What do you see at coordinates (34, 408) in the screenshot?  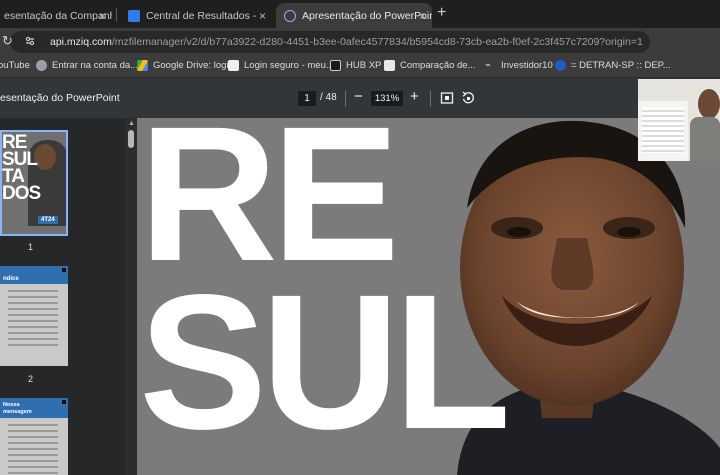 I see `thumb-header-bar` at bounding box center [34, 408].